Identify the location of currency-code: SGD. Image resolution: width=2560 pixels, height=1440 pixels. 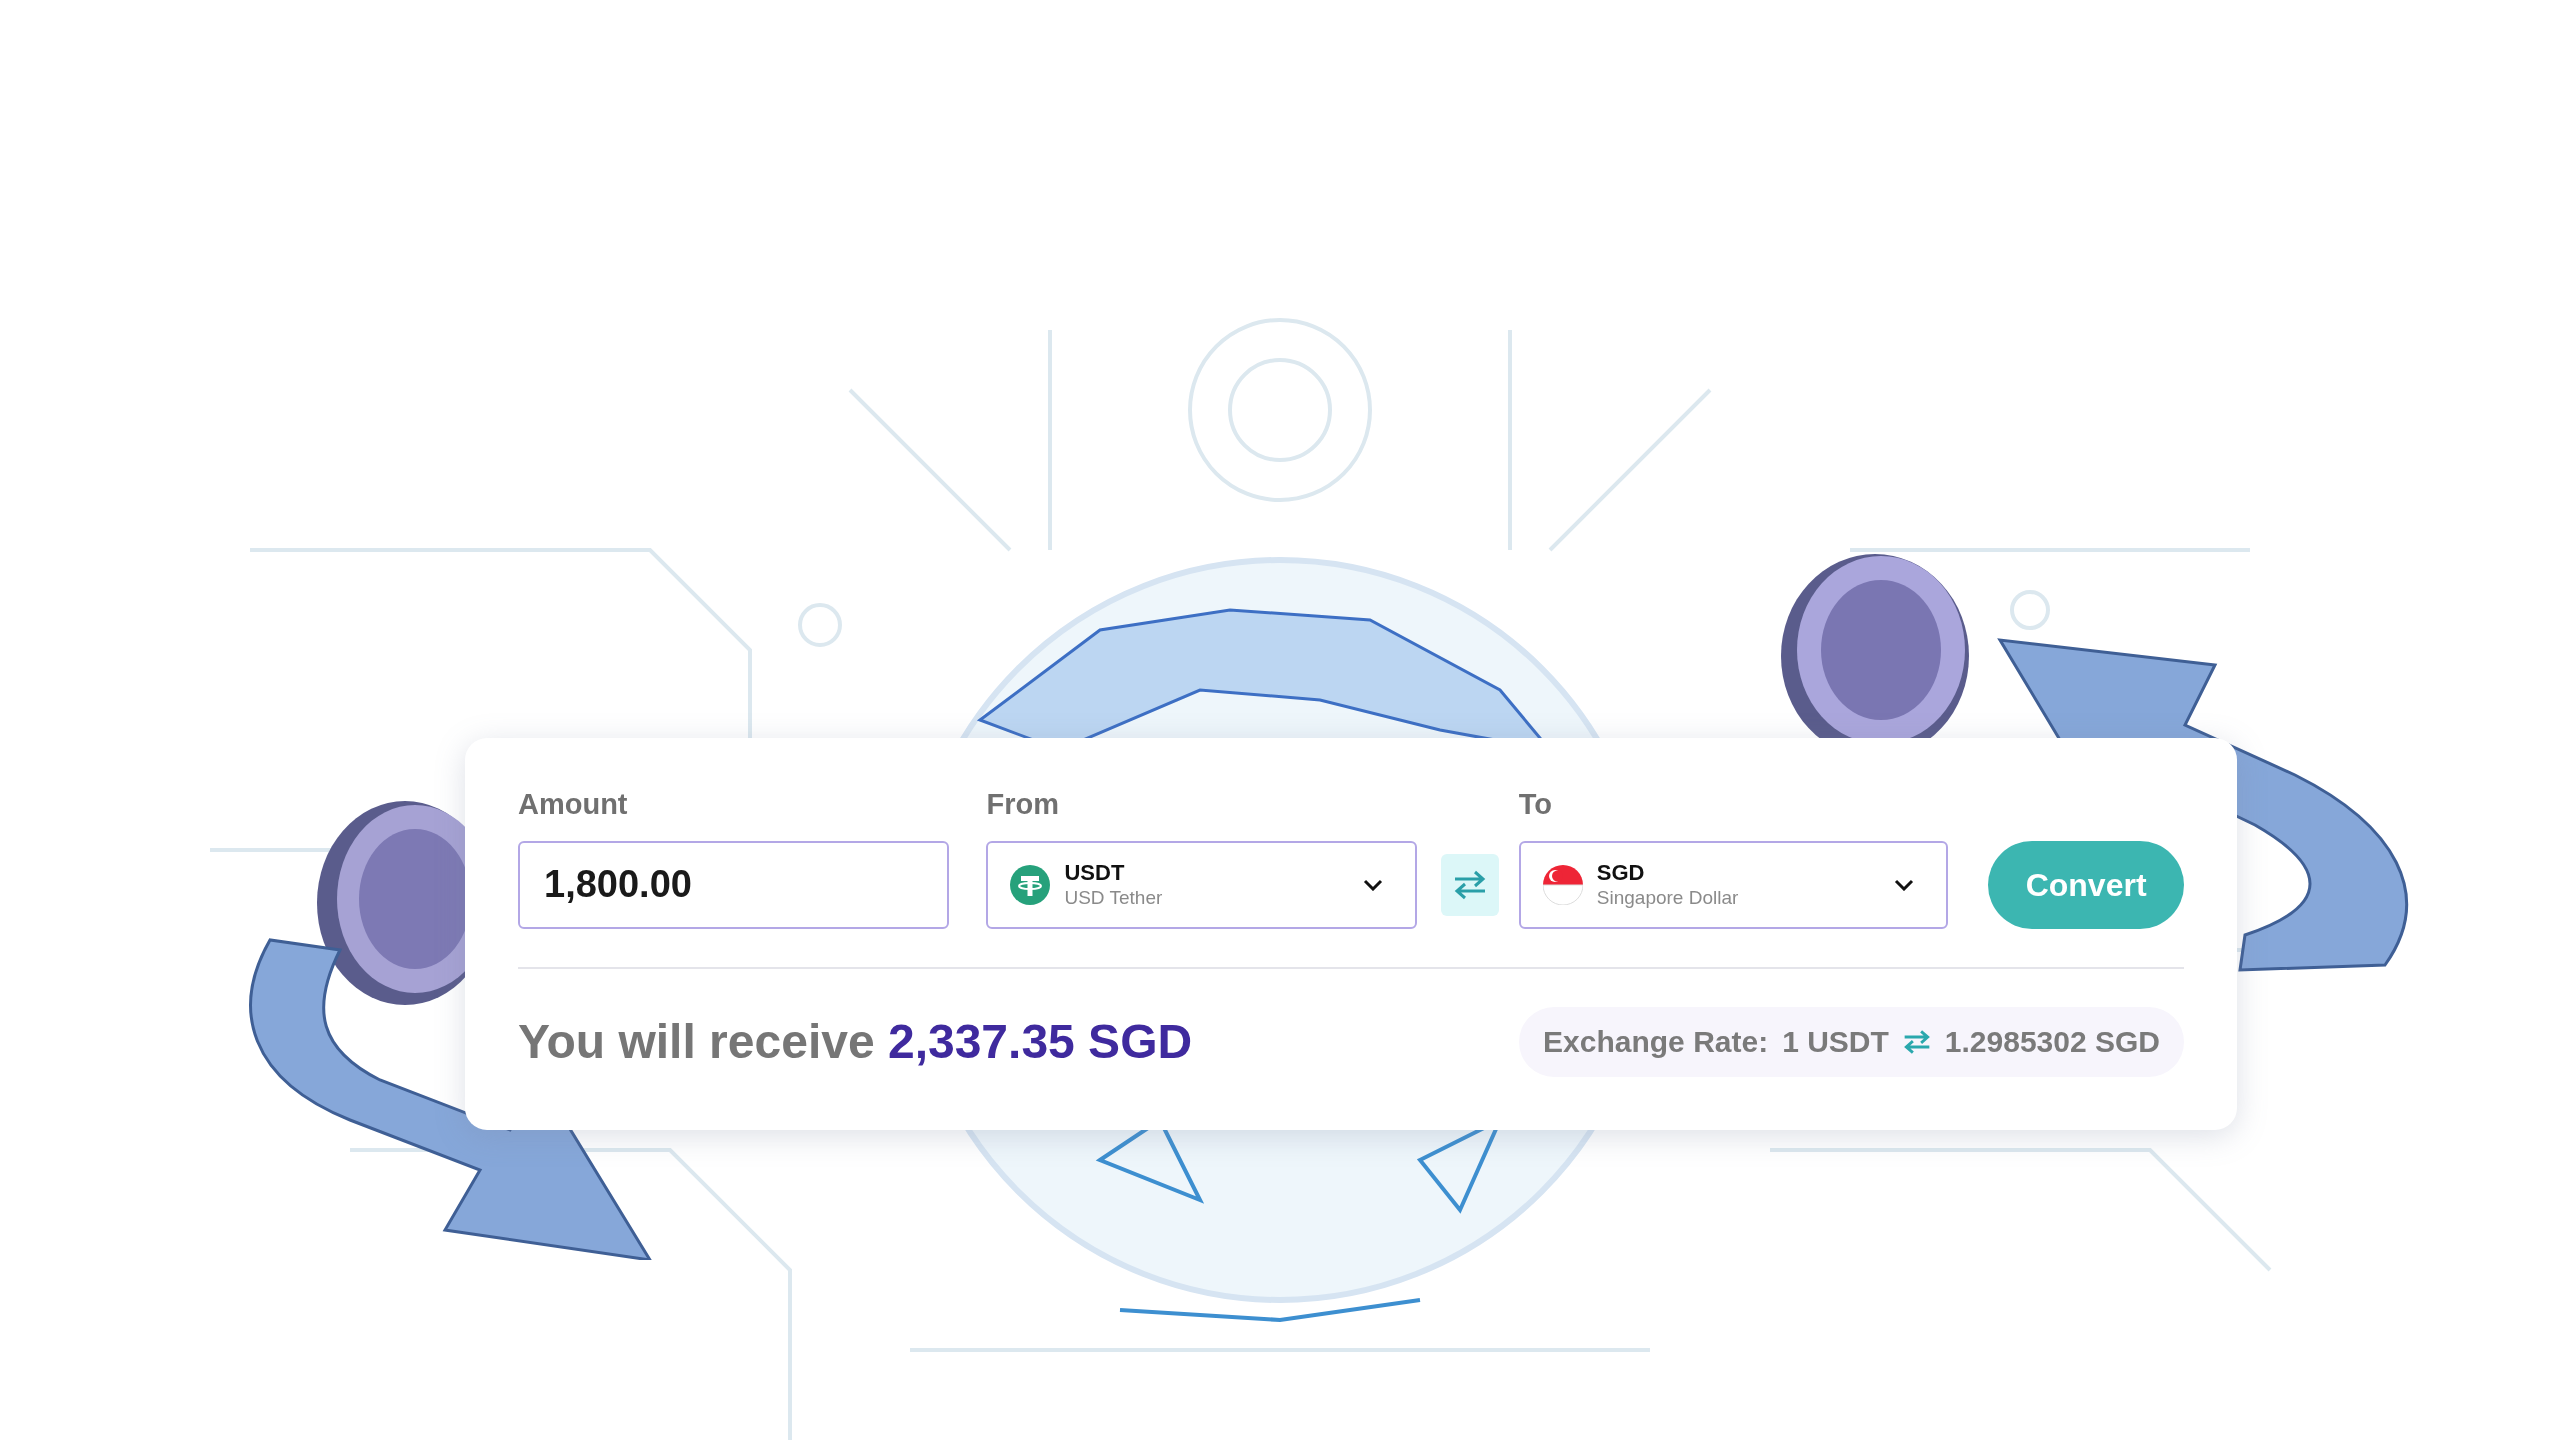
(1621, 872).